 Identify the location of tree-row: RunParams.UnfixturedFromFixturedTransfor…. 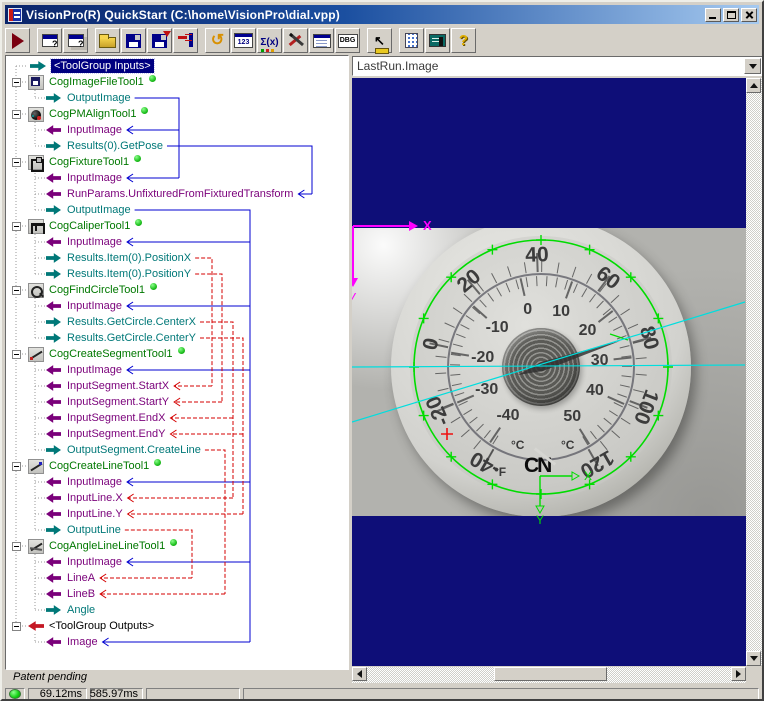
(177, 194).